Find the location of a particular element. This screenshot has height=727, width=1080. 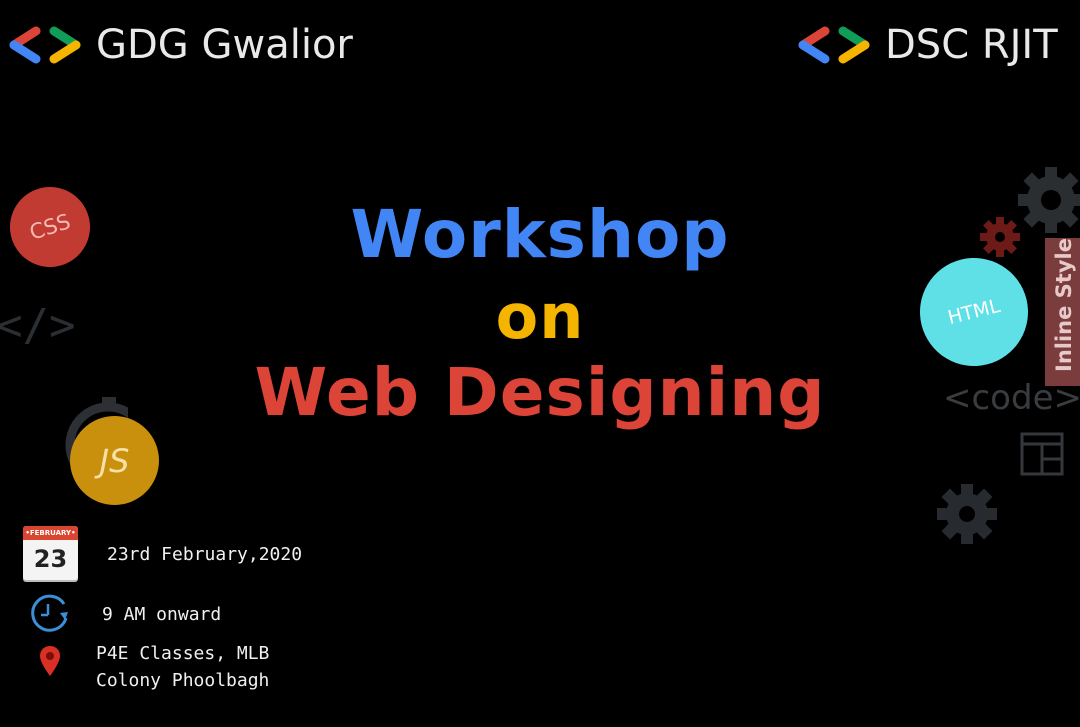

venue-line-1: P4E Classes, MLB is located at coordinates (183, 653).